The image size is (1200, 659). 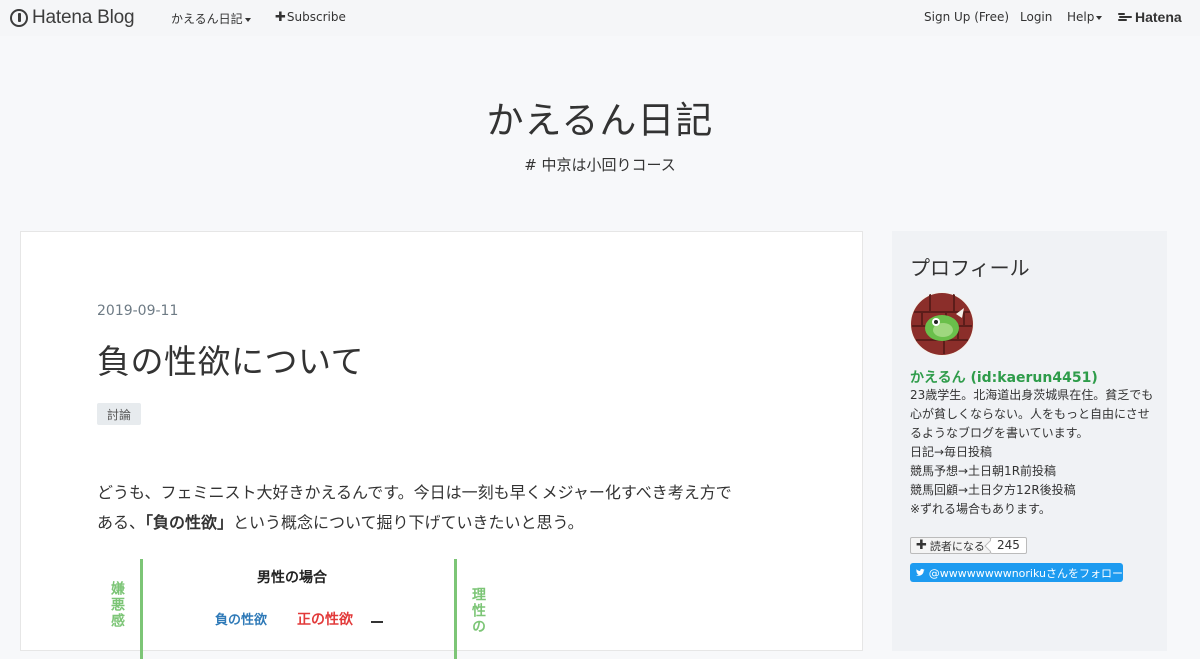 I want to click on diagram-left-label: 嫌悪感, so click(x=117, y=605).